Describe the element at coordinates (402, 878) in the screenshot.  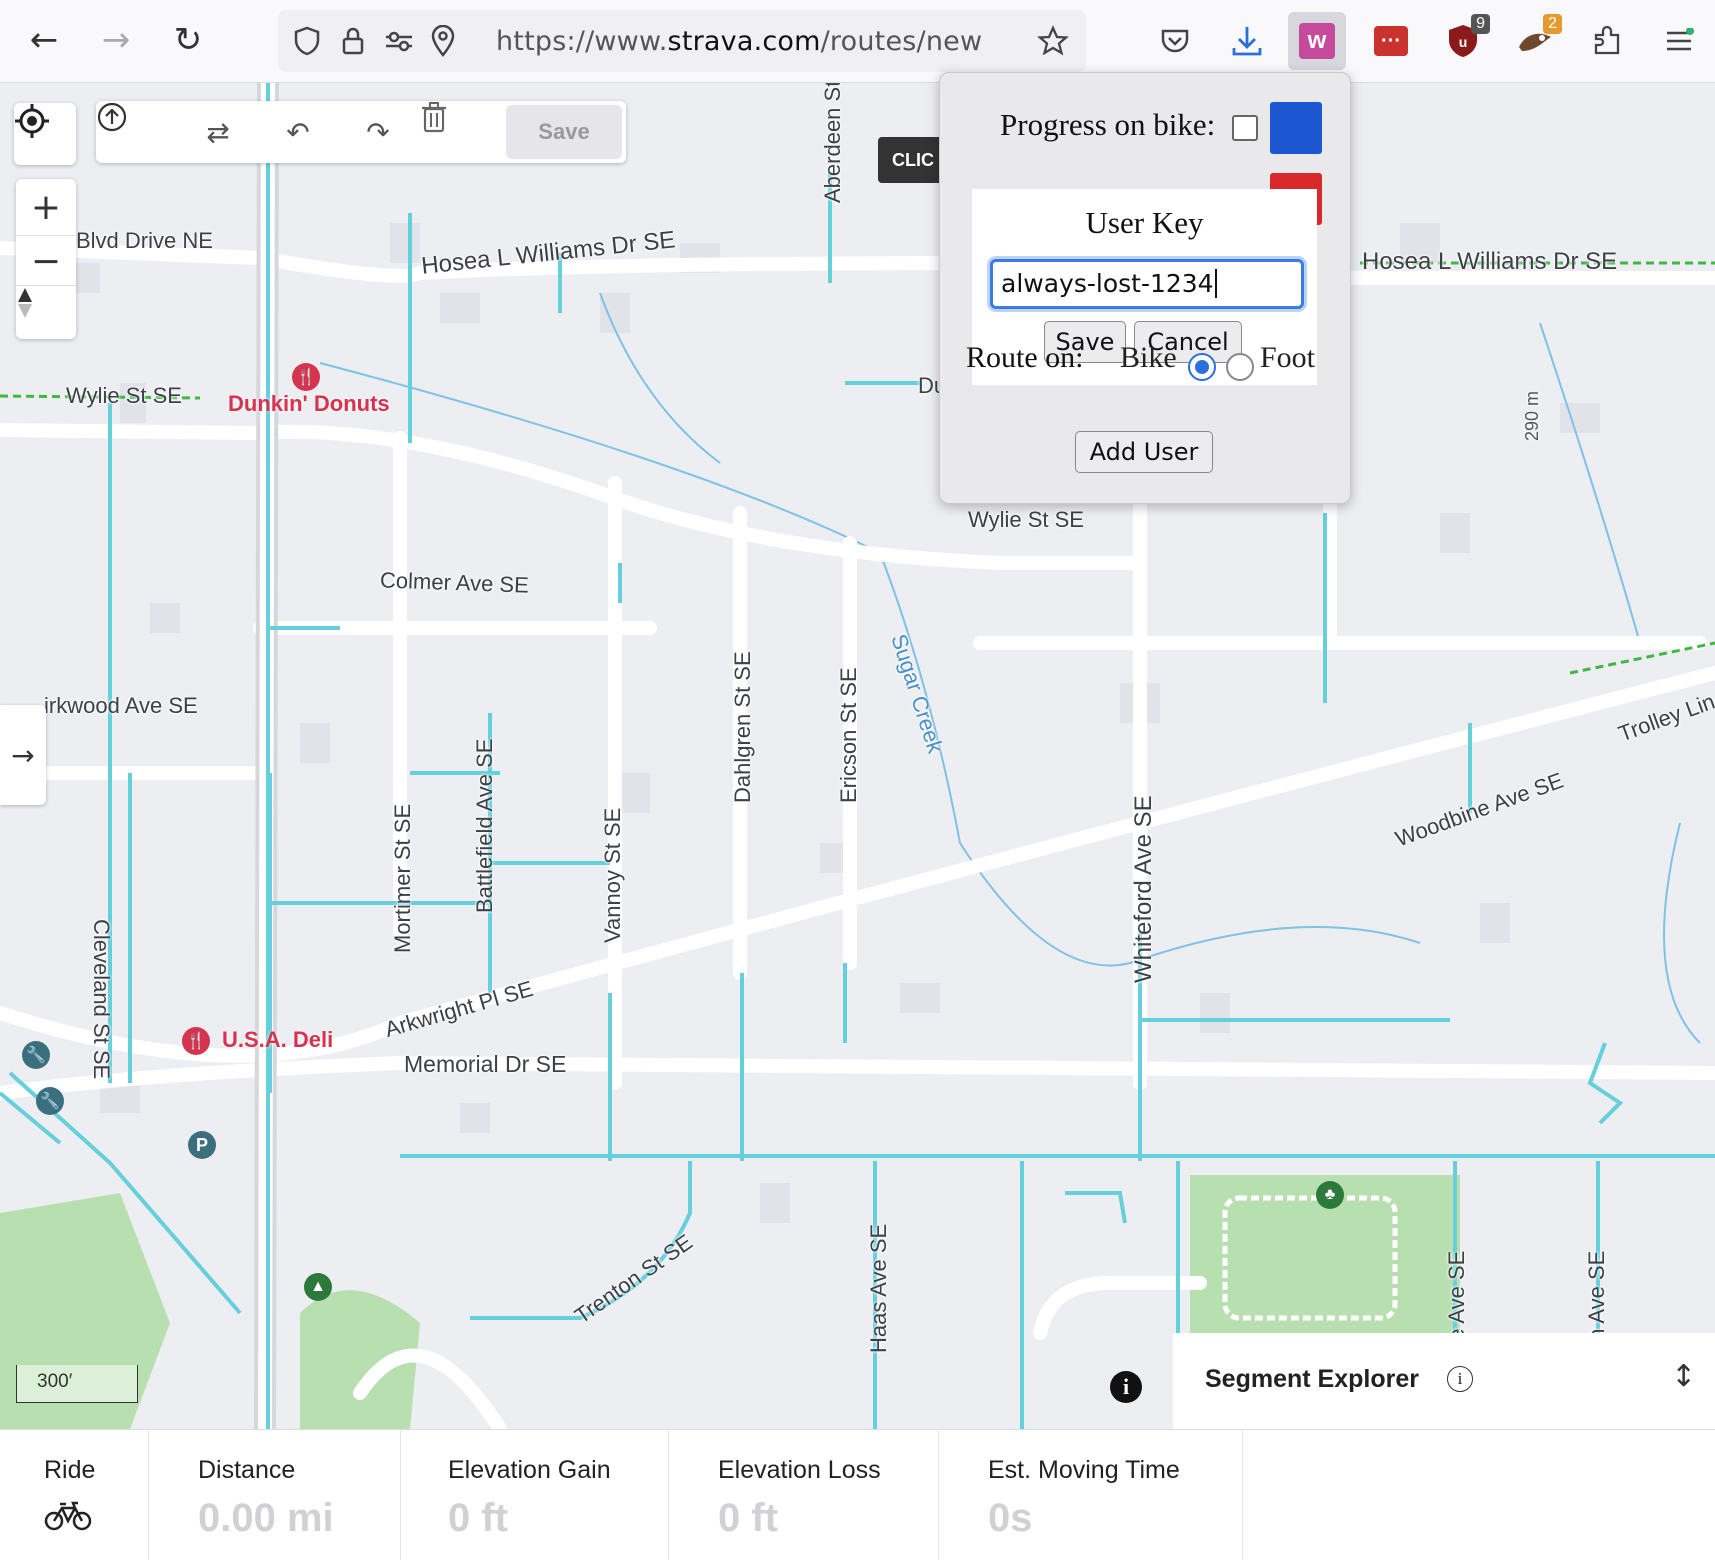
I see `street-label: Mortimer St SE` at that location.